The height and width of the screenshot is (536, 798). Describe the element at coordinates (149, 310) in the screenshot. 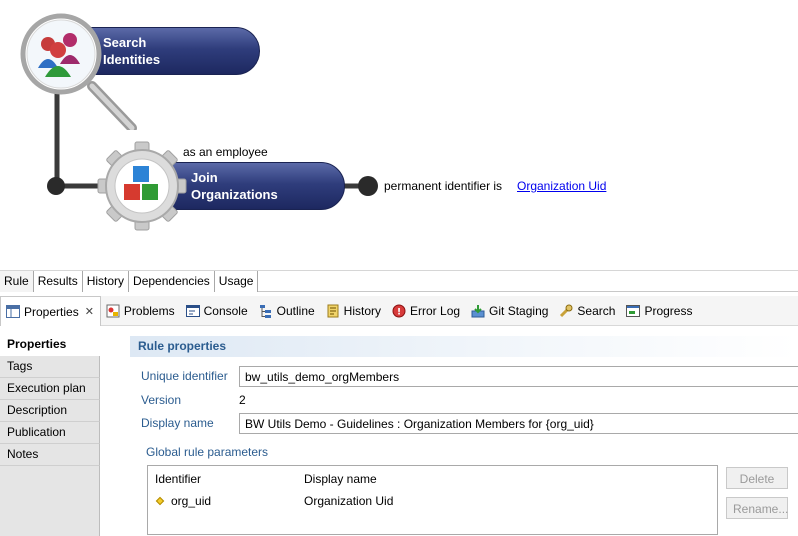

I see `view-tab-problems-label: Problems` at that location.